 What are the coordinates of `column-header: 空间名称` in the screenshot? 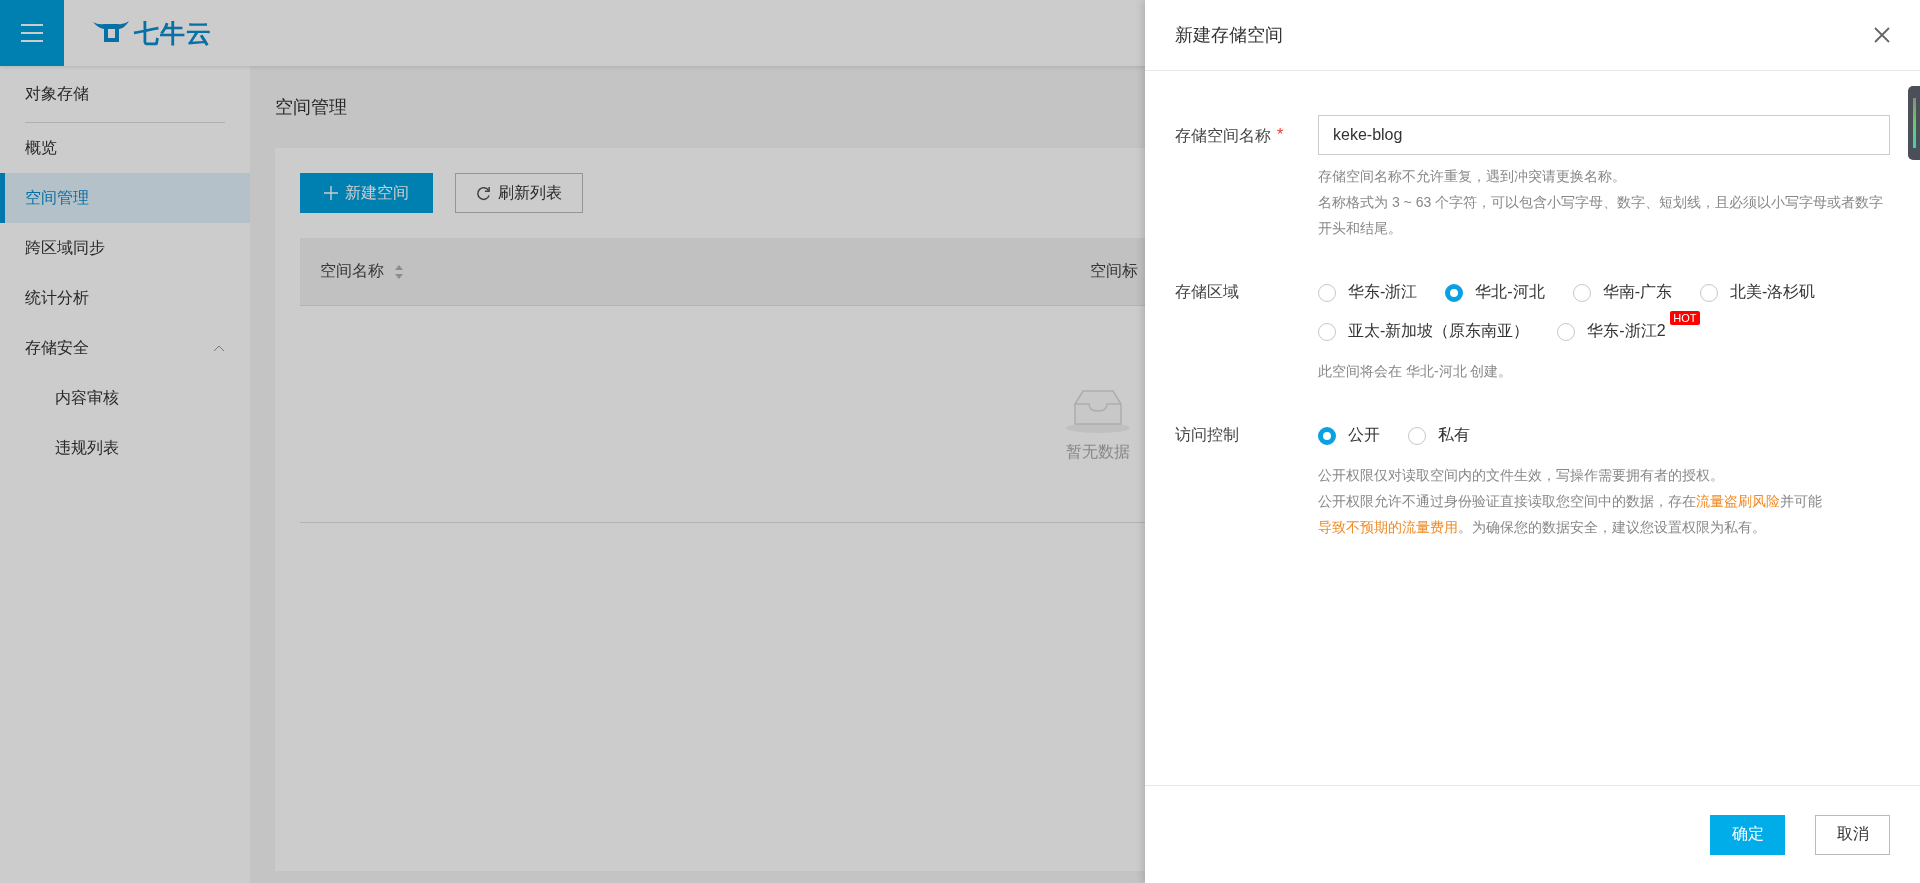 It's located at (352, 271).